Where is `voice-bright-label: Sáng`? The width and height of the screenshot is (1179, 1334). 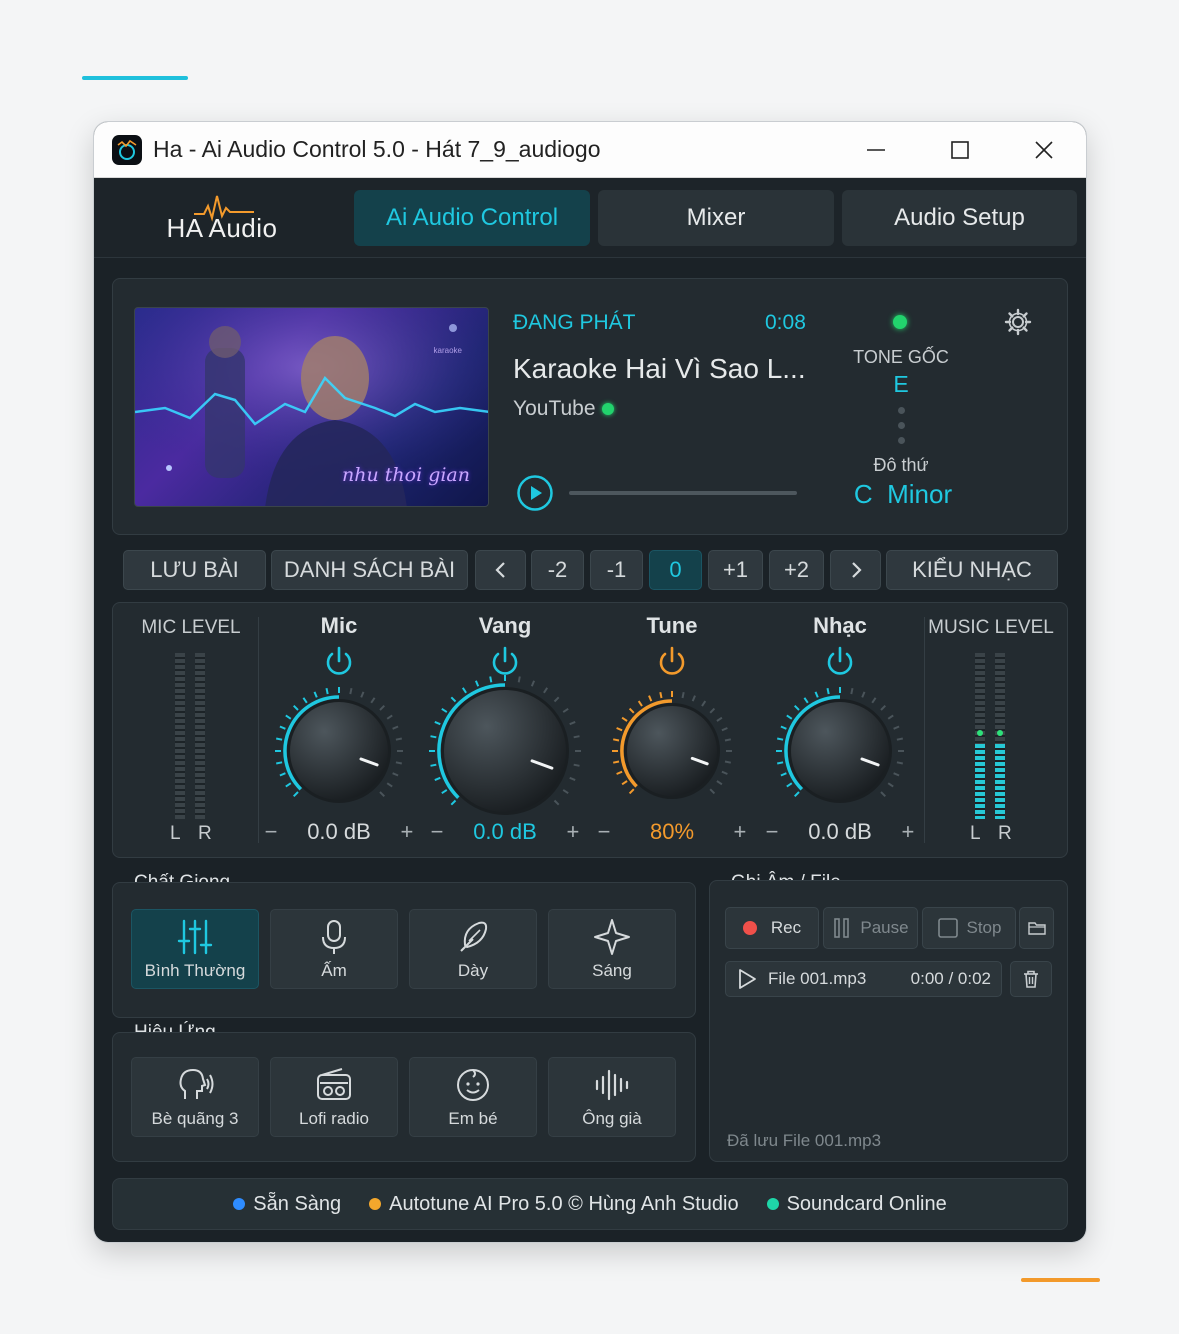 voice-bright-label: Sáng is located at coordinates (612, 970).